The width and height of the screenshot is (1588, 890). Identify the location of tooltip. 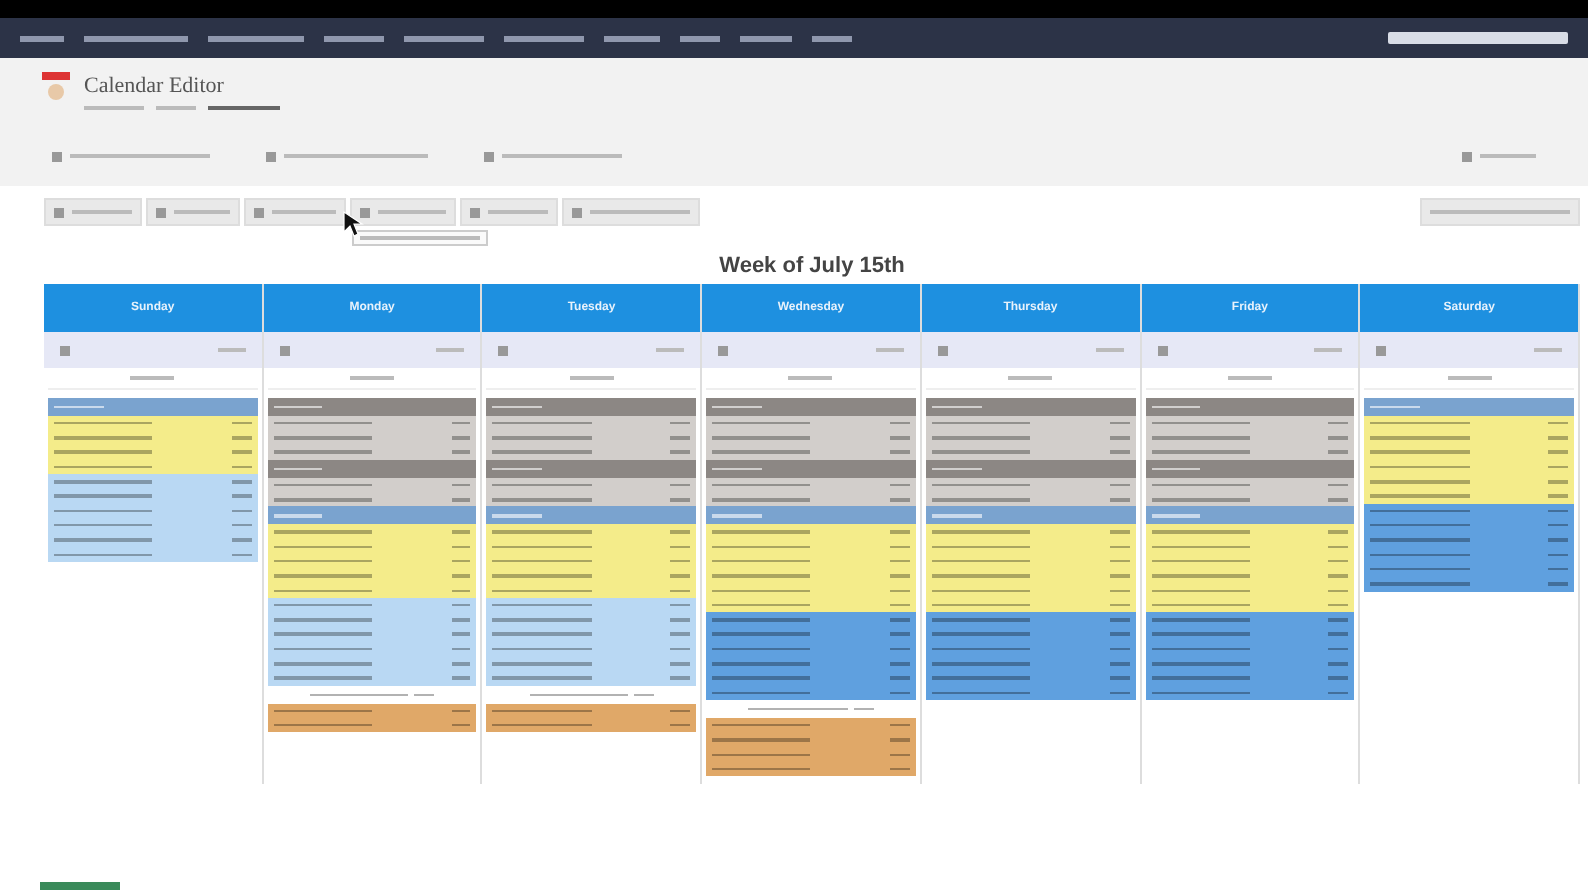
(420, 238).